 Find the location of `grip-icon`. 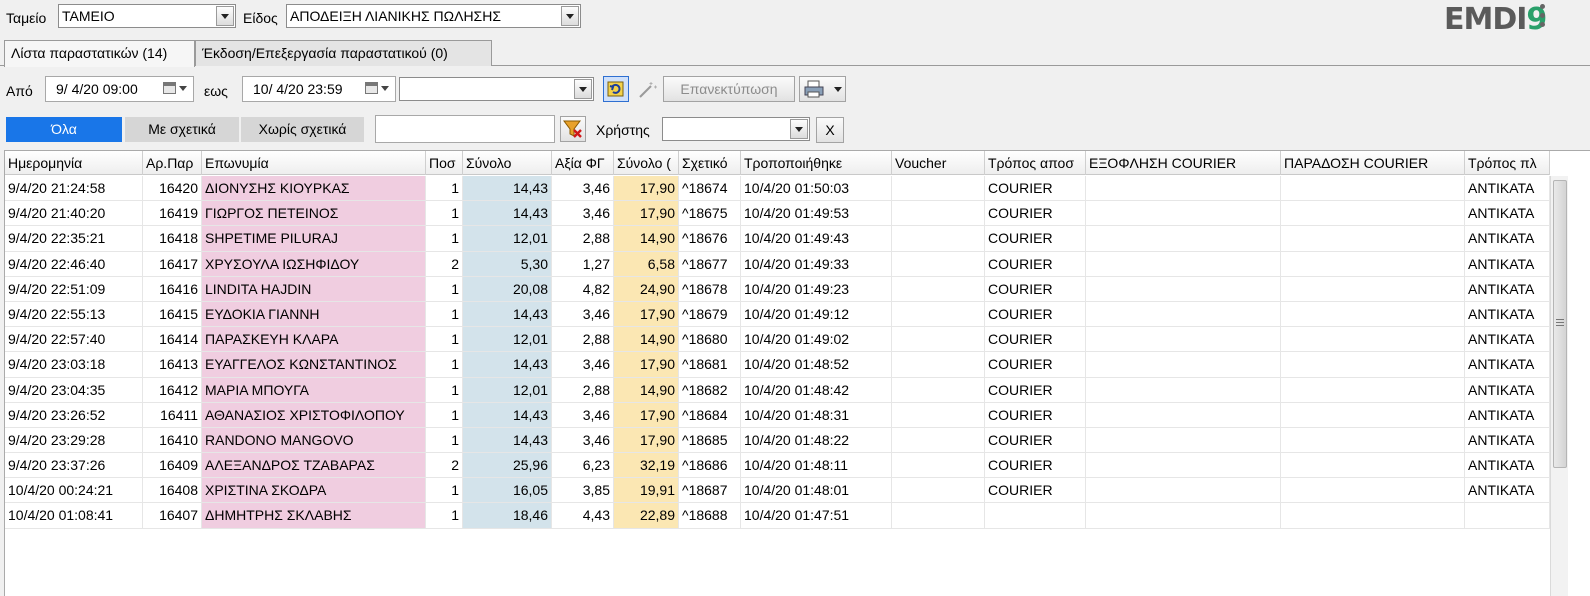

grip-icon is located at coordinates (1560, 323).